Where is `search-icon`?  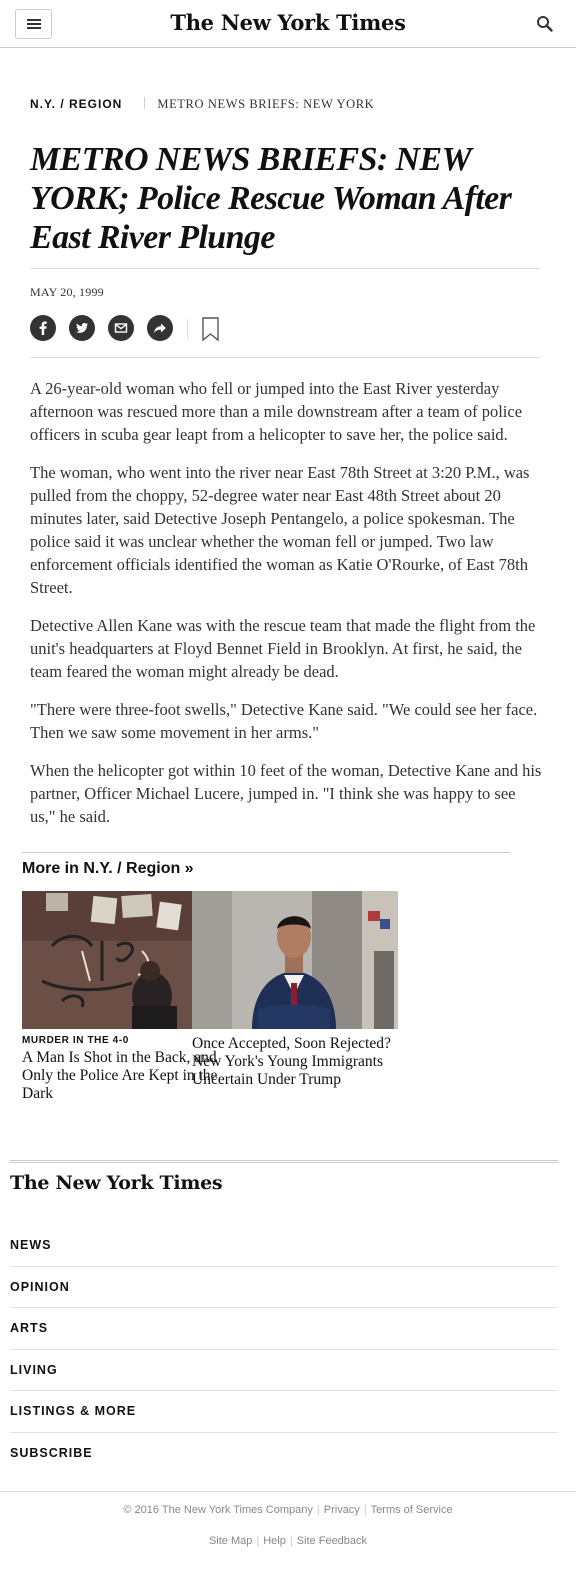
search-icon is located at coordinates (545, 24).